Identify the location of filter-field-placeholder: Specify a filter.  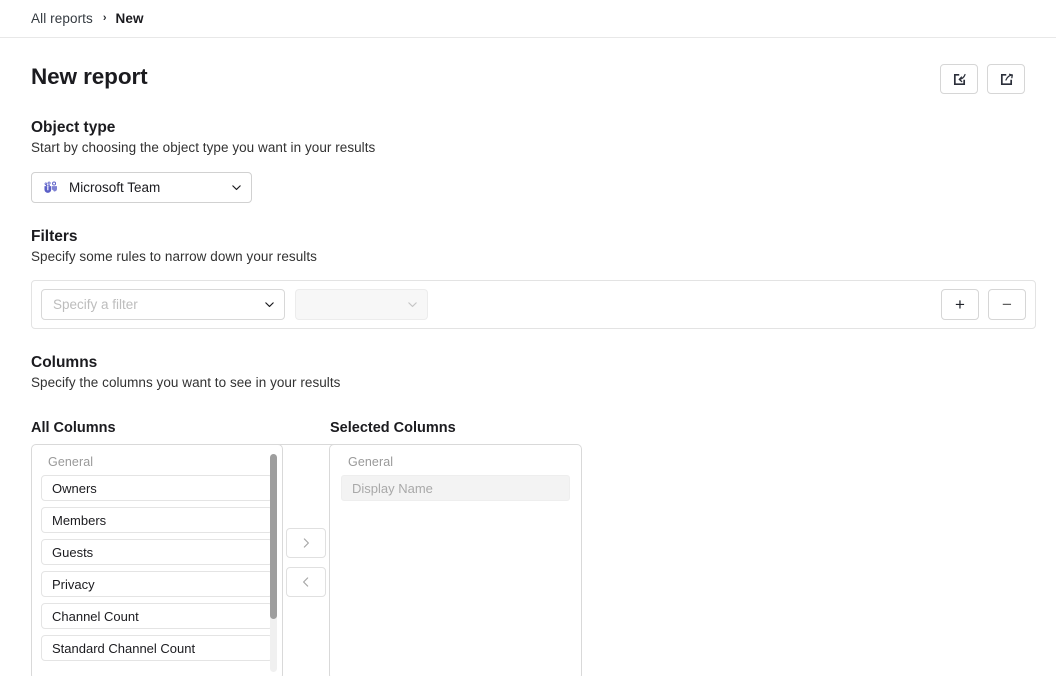
(95, 304).